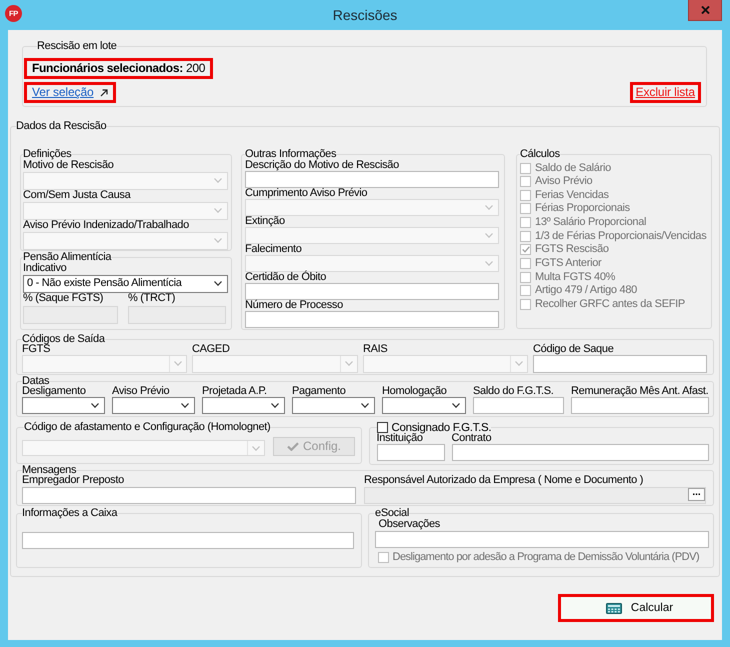 The width and height of the screenshot is (730, 647). Describe the element at coordinates (575, 277) in the screenshot. I see `checkbox-label: Multa FGTS 40%` at that location.